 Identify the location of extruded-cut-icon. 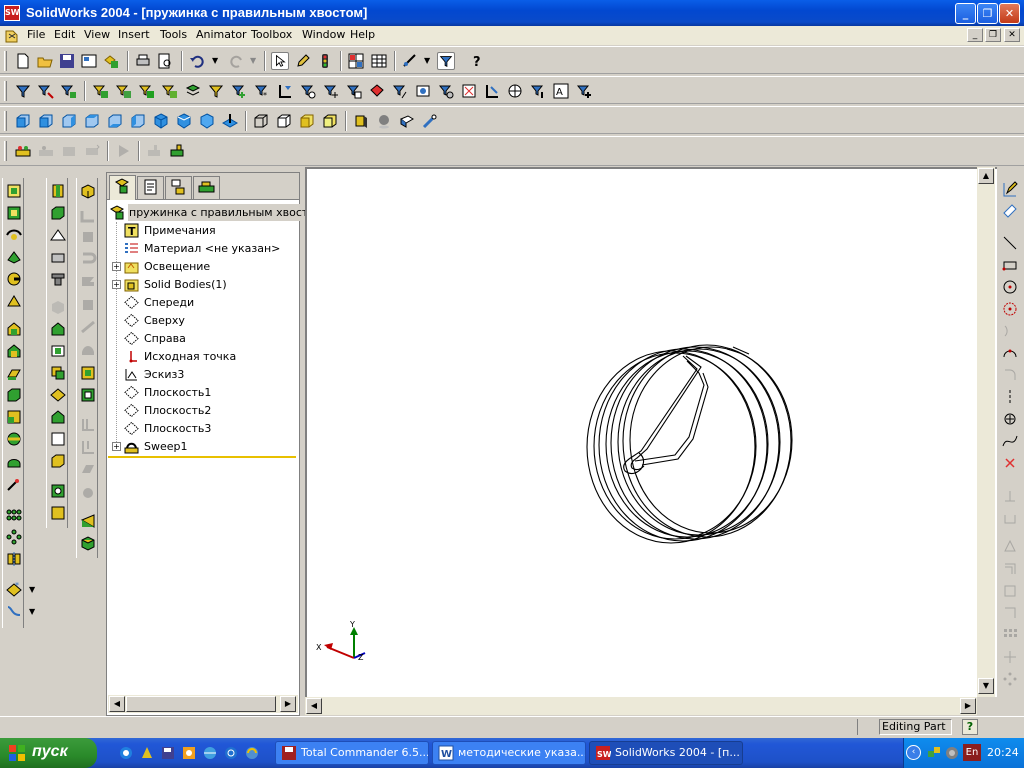
(14, 329).